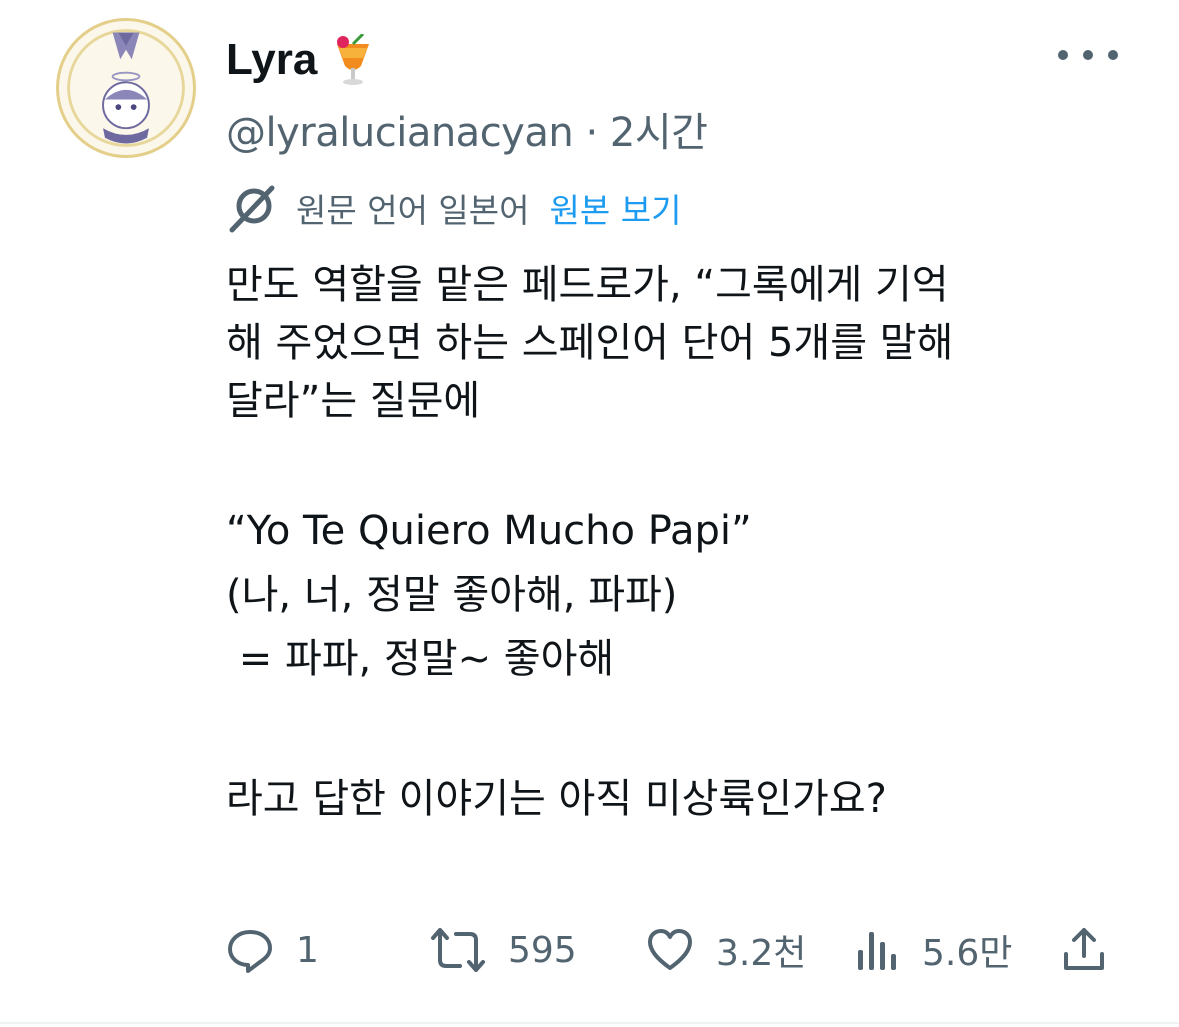  I want to click on reply-icon, so click(250, 951).